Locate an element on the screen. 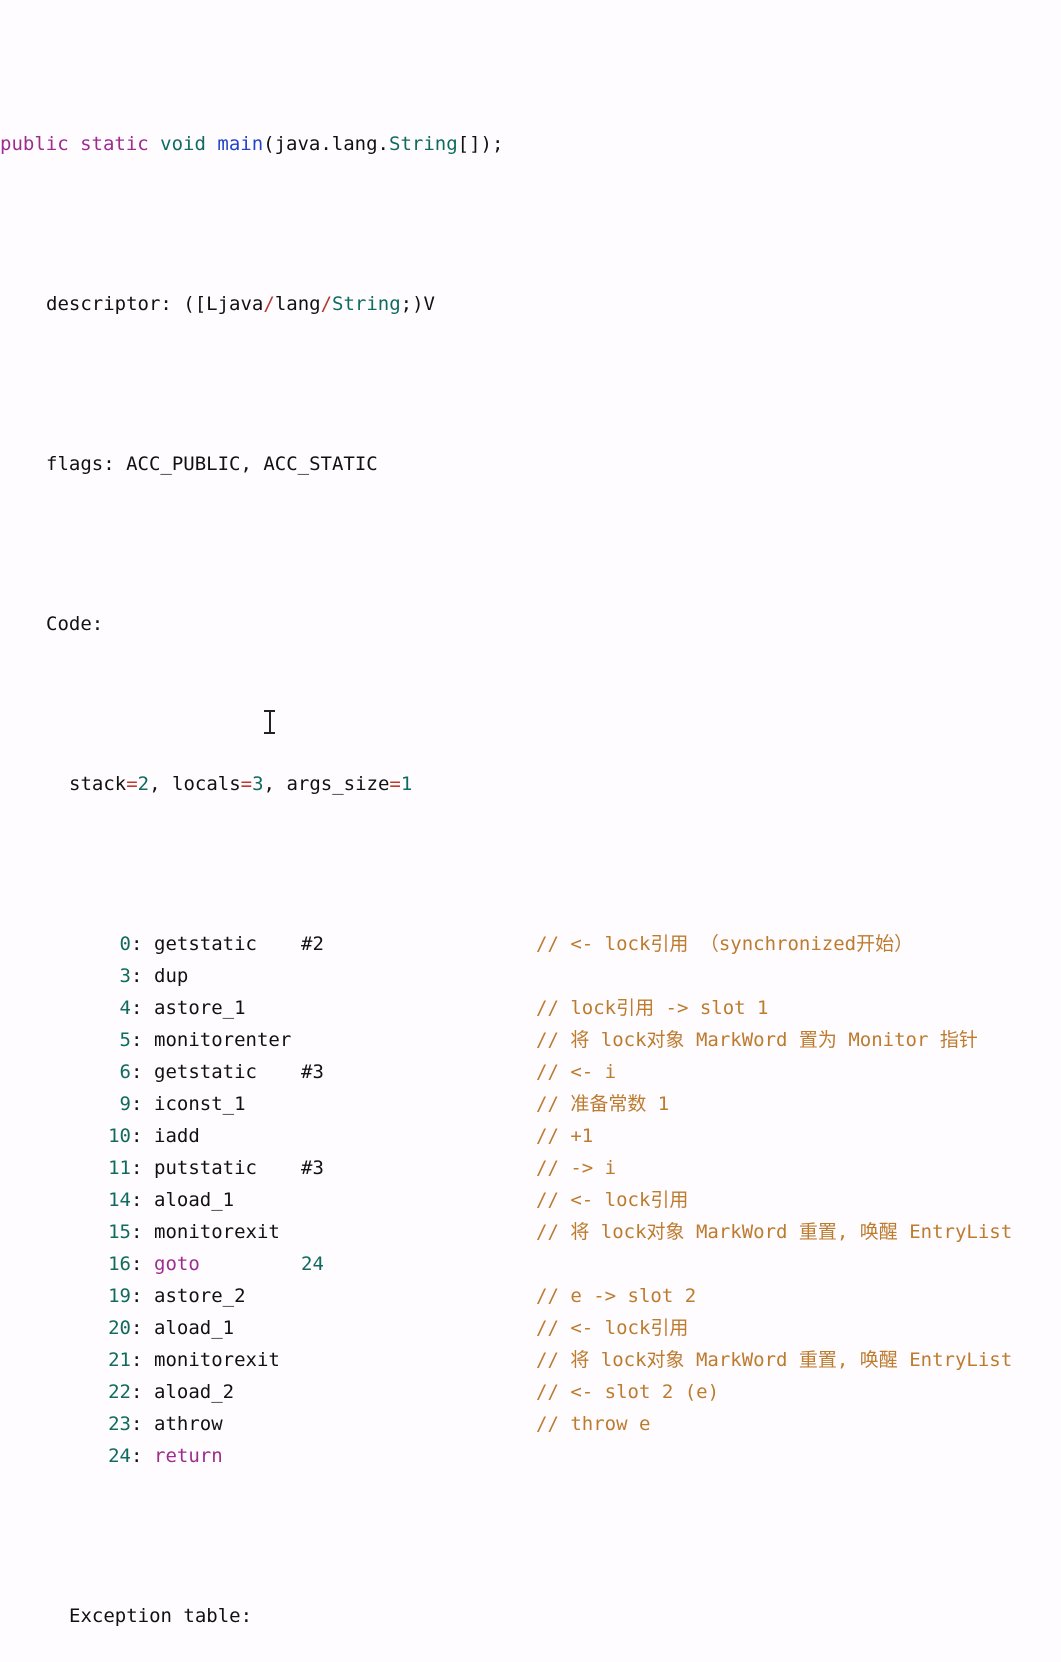 The image size is (1061, 1662). instruction-operand: #2 is located at coordinates (312, 944).